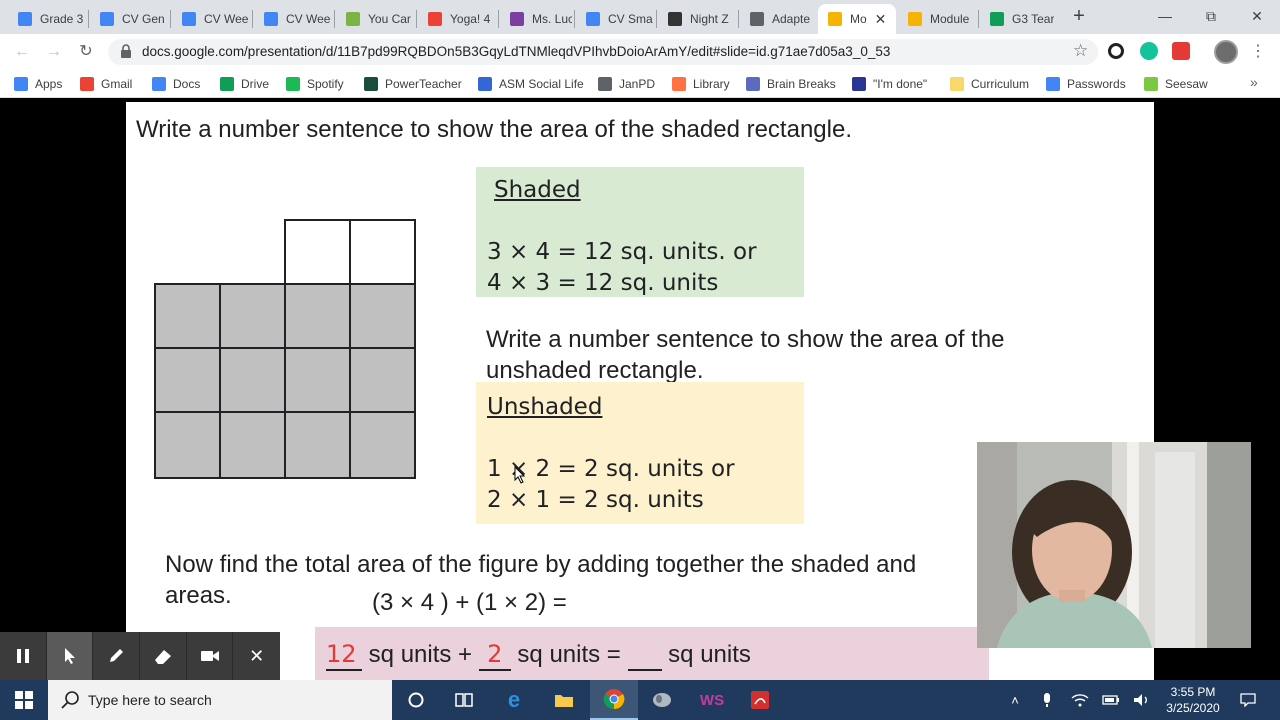 This screenshot has height=720, width=1280. Describe the element at coordinates (1149, 51) in the screenshot. I see `grammarly-icon` at that location.